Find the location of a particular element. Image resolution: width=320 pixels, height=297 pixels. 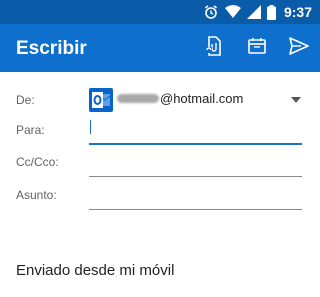

redacted-username is located at coordinates (138, 98).